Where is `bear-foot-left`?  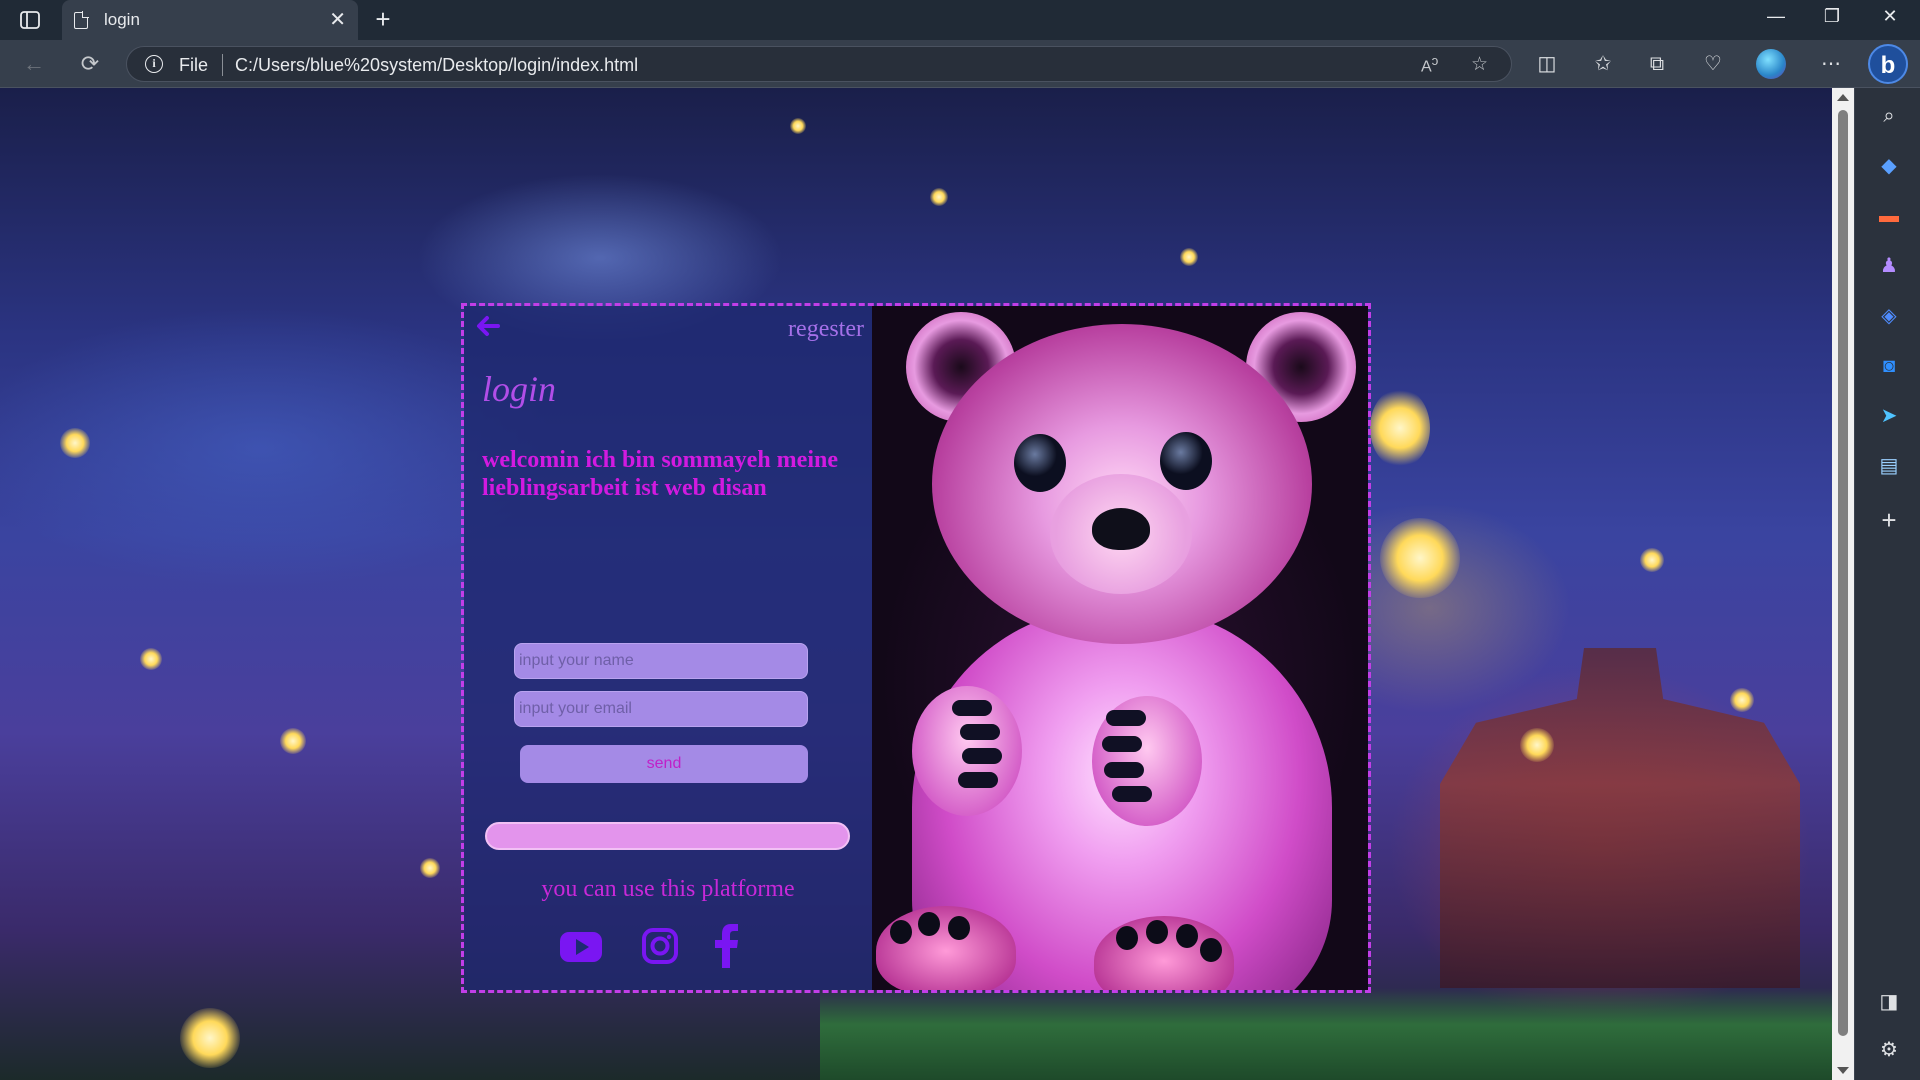 bear-foot-left is located at coordinates (946, 948).